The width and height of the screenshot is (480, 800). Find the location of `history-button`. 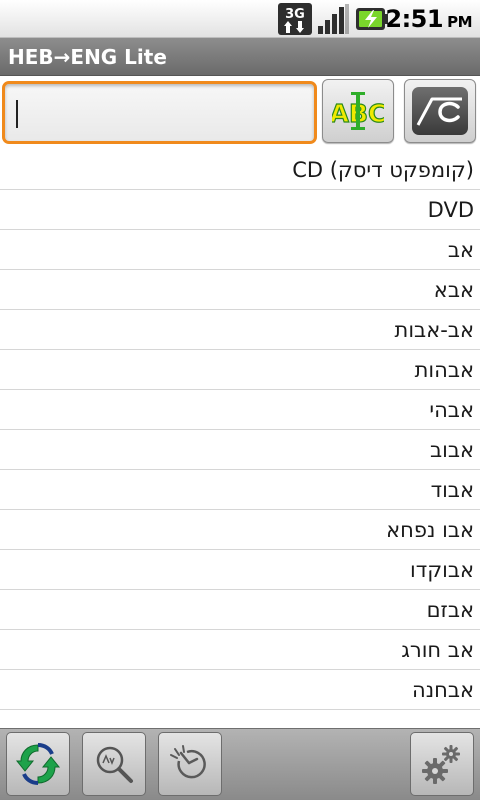

history-button is located at coordinates (190, 764).